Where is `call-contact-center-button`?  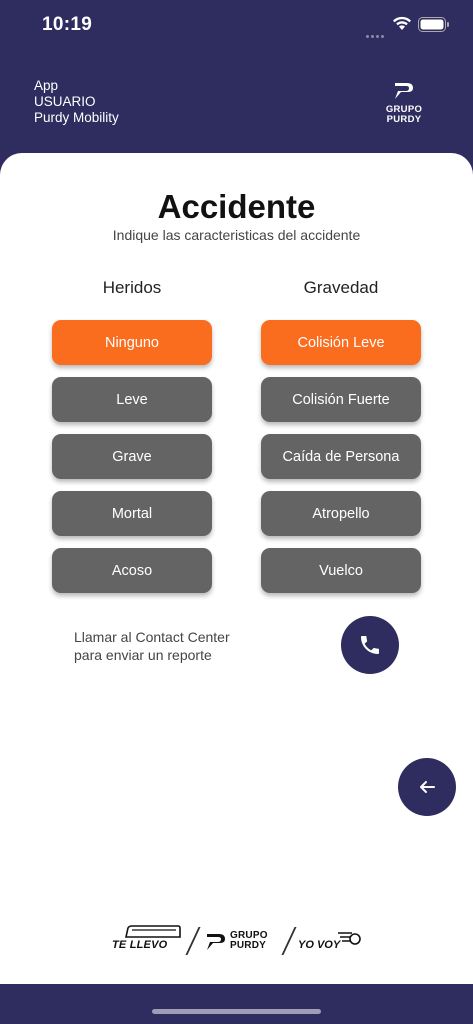
call-contact-center-button is located at coordinates (370, 645).